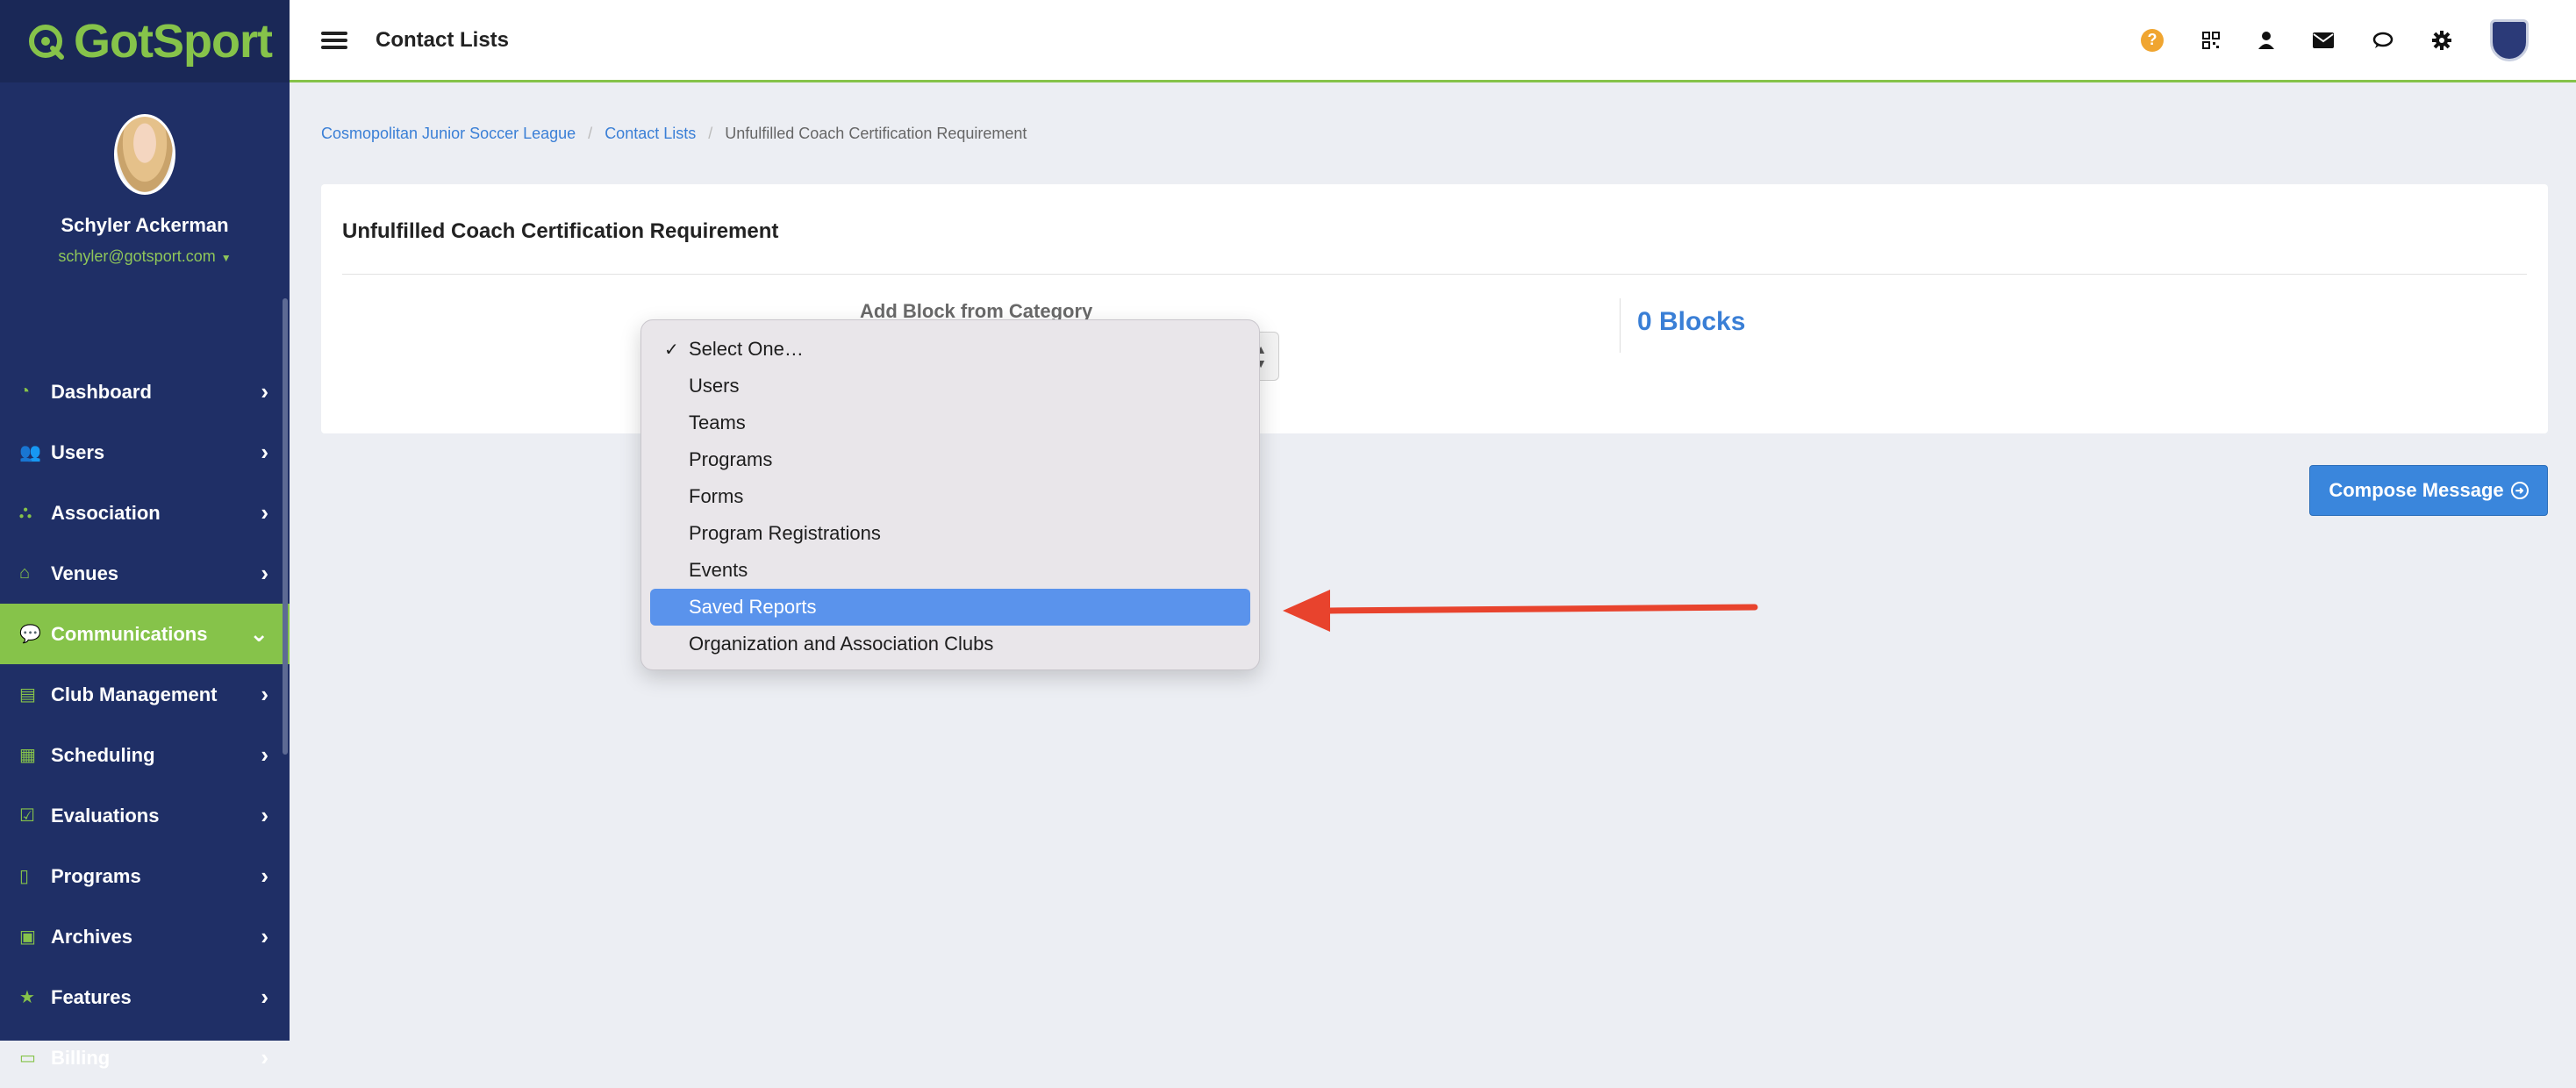 The height and width of the screenshot is (1088, 2576). Describe the element at coordinates (173, 41) in the screenshot. I see `logo-text: GotSport` at that location.